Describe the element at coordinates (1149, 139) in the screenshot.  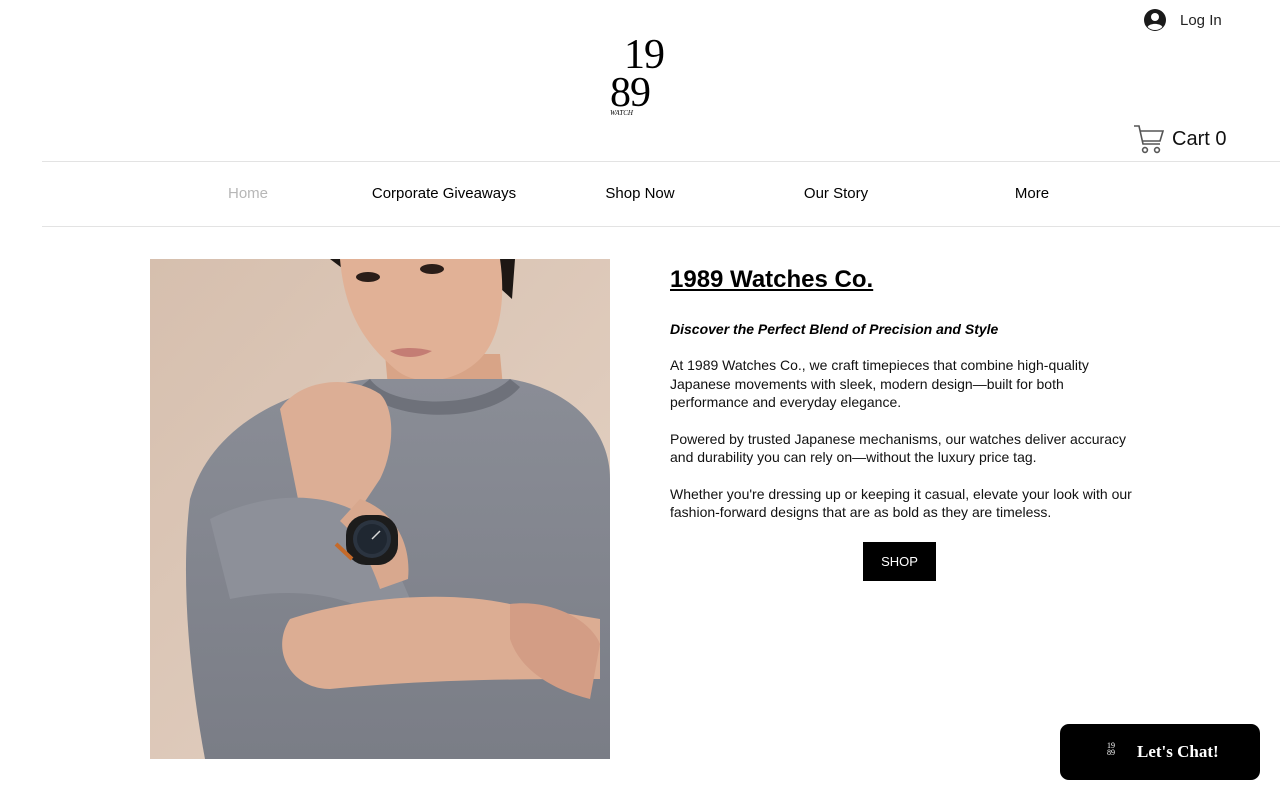
I see `cart-icon` at that location.